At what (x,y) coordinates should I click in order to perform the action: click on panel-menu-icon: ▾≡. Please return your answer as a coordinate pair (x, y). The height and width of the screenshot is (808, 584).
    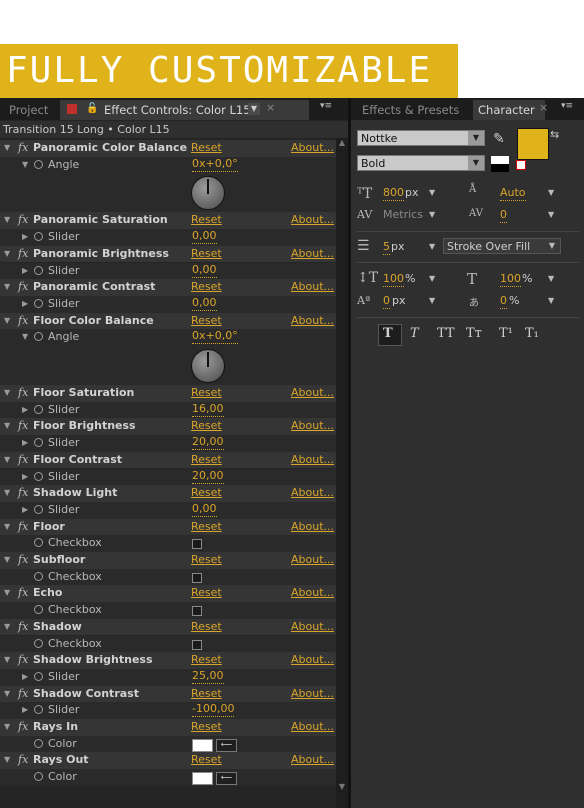
    Looking at the image, I should click on (326, 106).